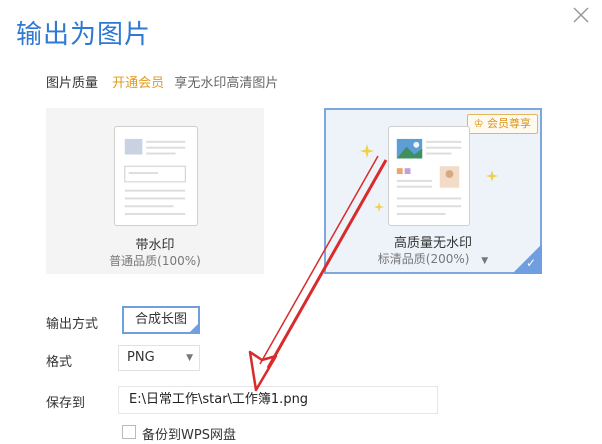 The height and width of the screenshot is (444, 602). I want to click on hq-document-icon, so click(429, 176).